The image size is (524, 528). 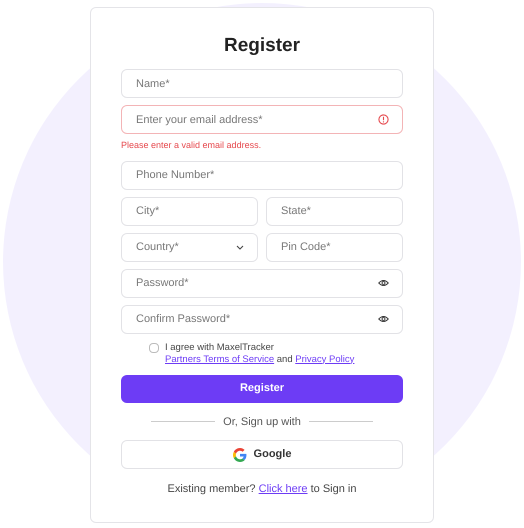 I want to click on agreement-text: and, so click(x=284, y=359).